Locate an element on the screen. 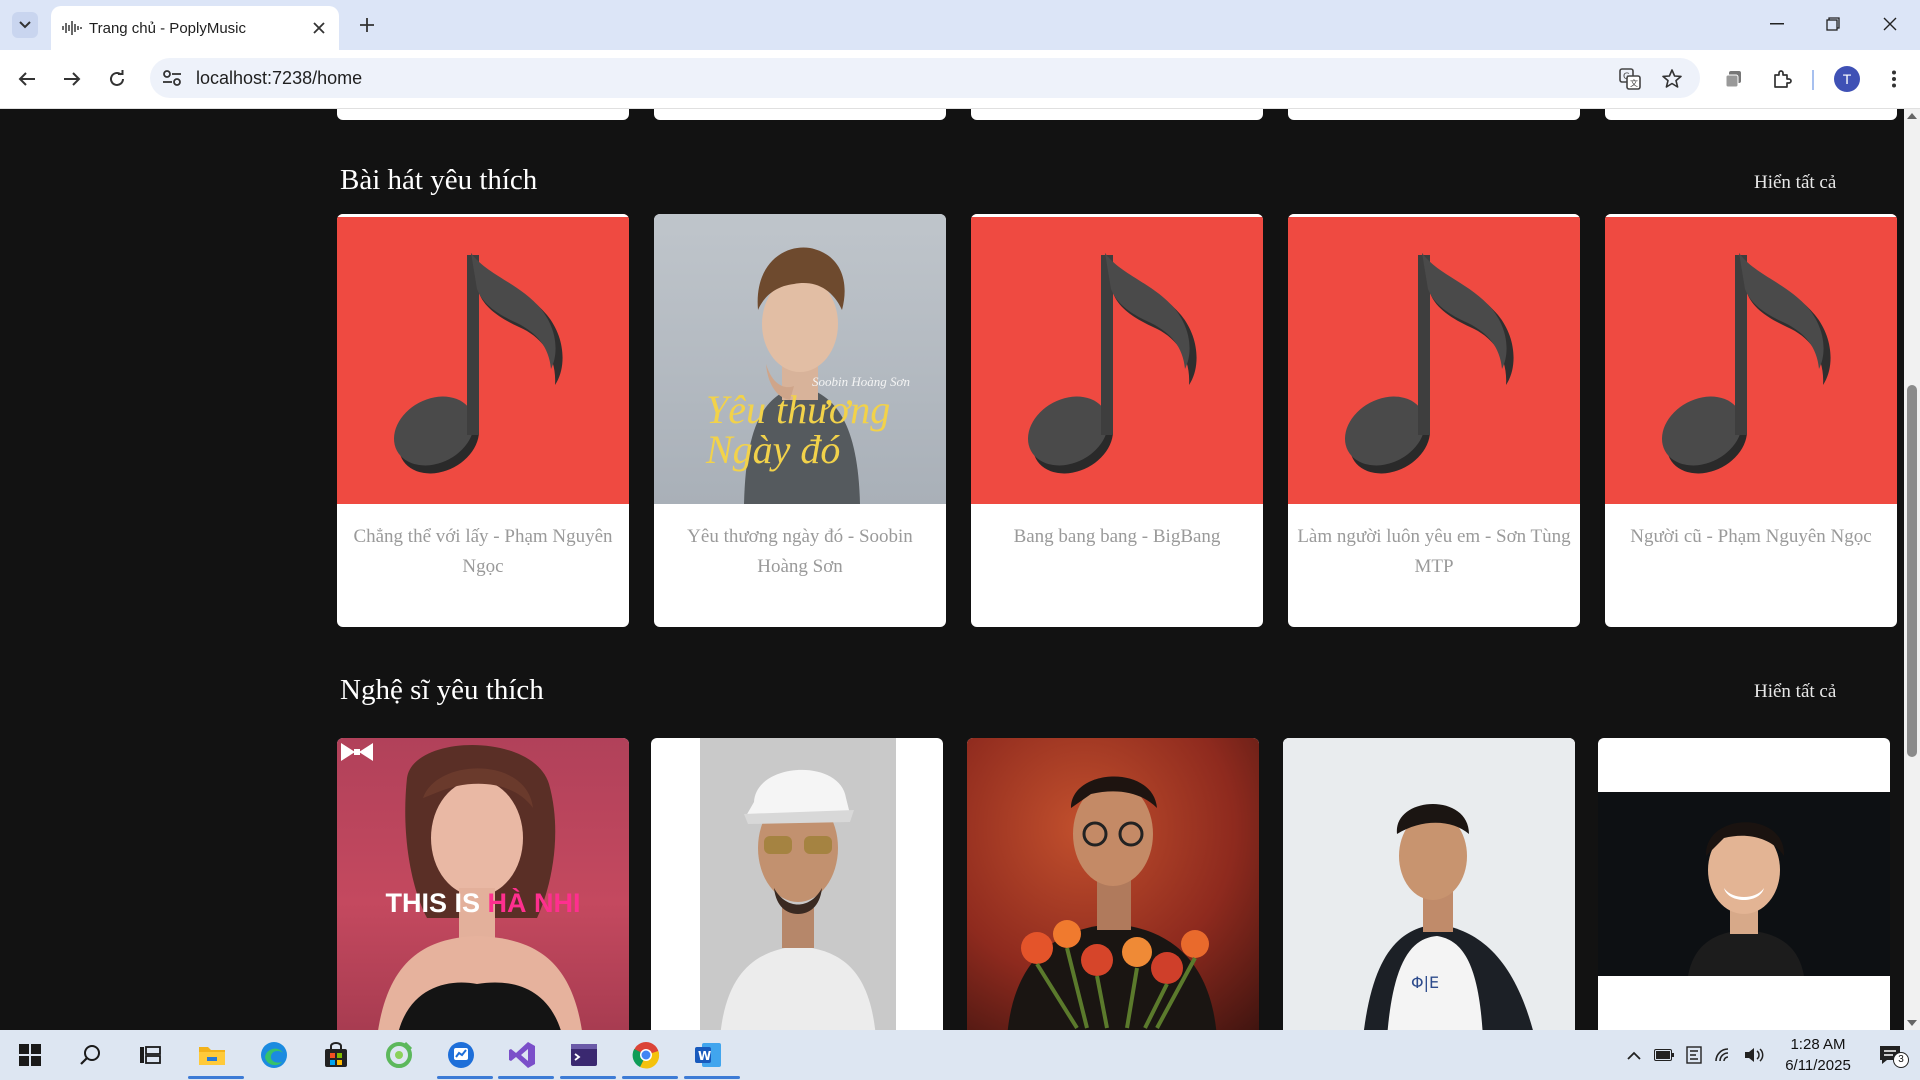 The height and width of the screenshot is (1080, 1920). artist-caption-pink: HÀ NHI is located at coordinates (534, 903).